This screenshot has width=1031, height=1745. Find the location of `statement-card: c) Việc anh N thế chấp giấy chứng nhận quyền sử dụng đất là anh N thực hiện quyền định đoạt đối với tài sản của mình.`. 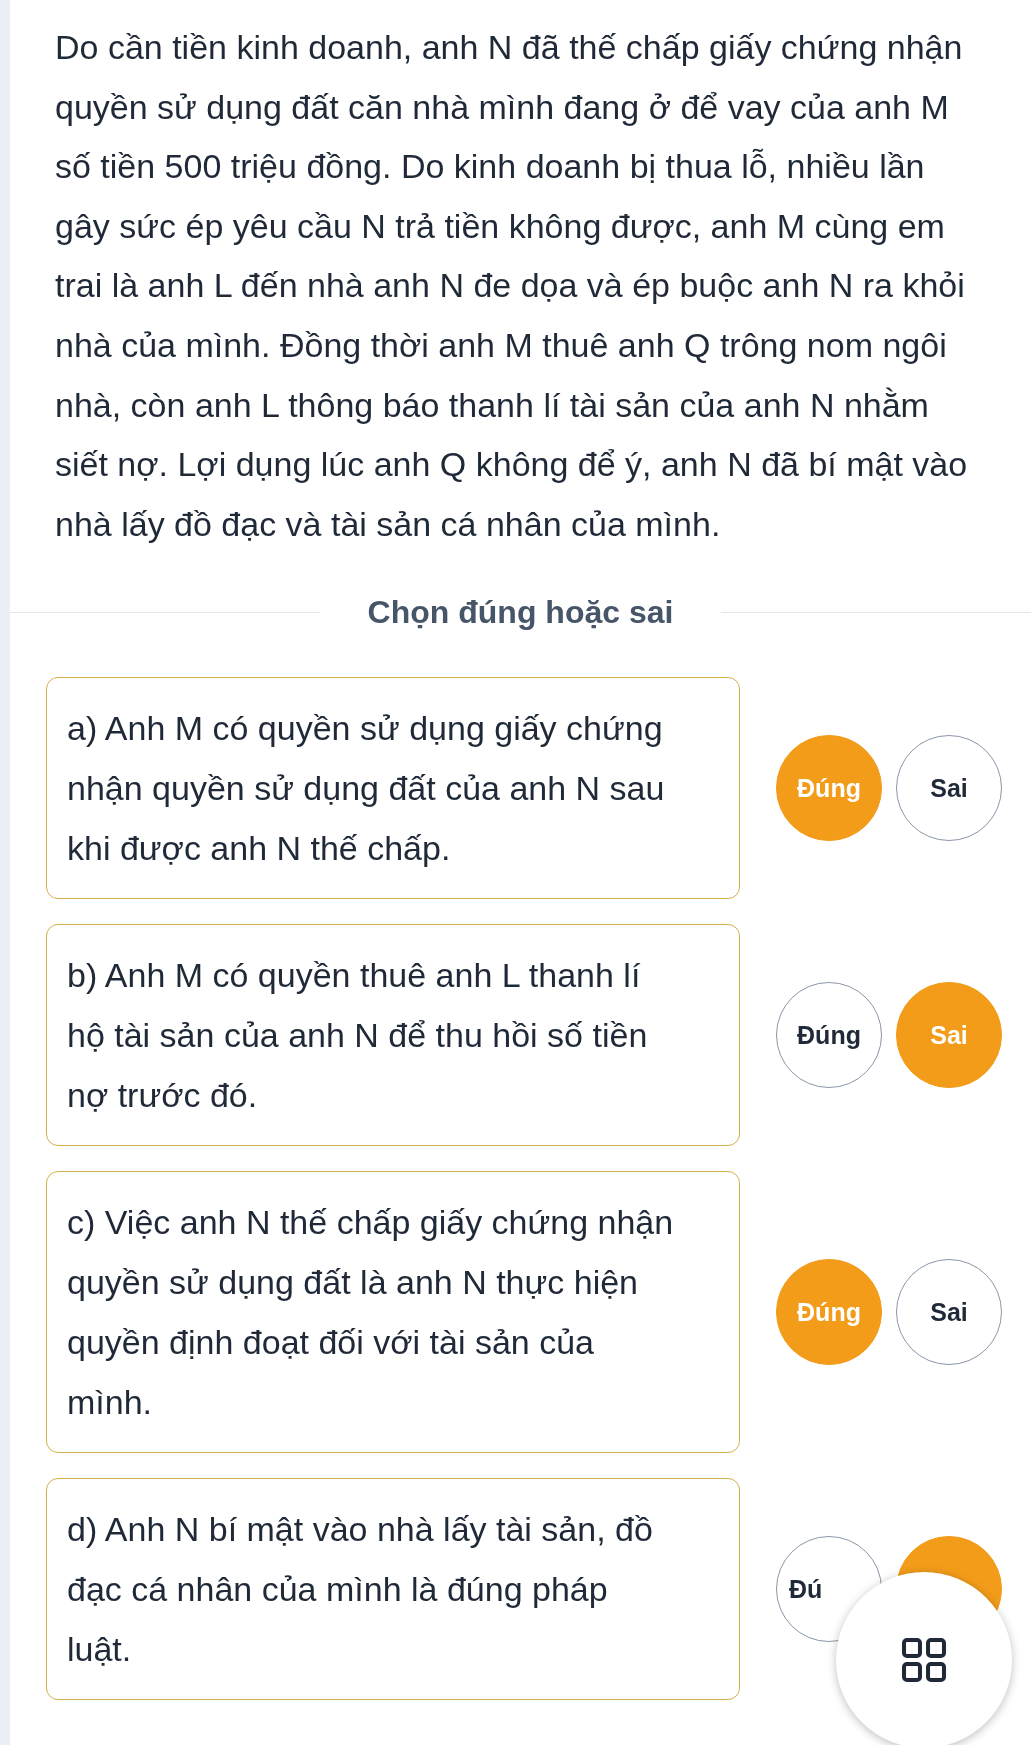

statement-card: c) Việc anh N thế chấp giấy chứng nhận quyền sử dụng đất là anh N thực hiện quyền định đoạt đối với tài sản của mình. is located at coordinates (393, 1312).